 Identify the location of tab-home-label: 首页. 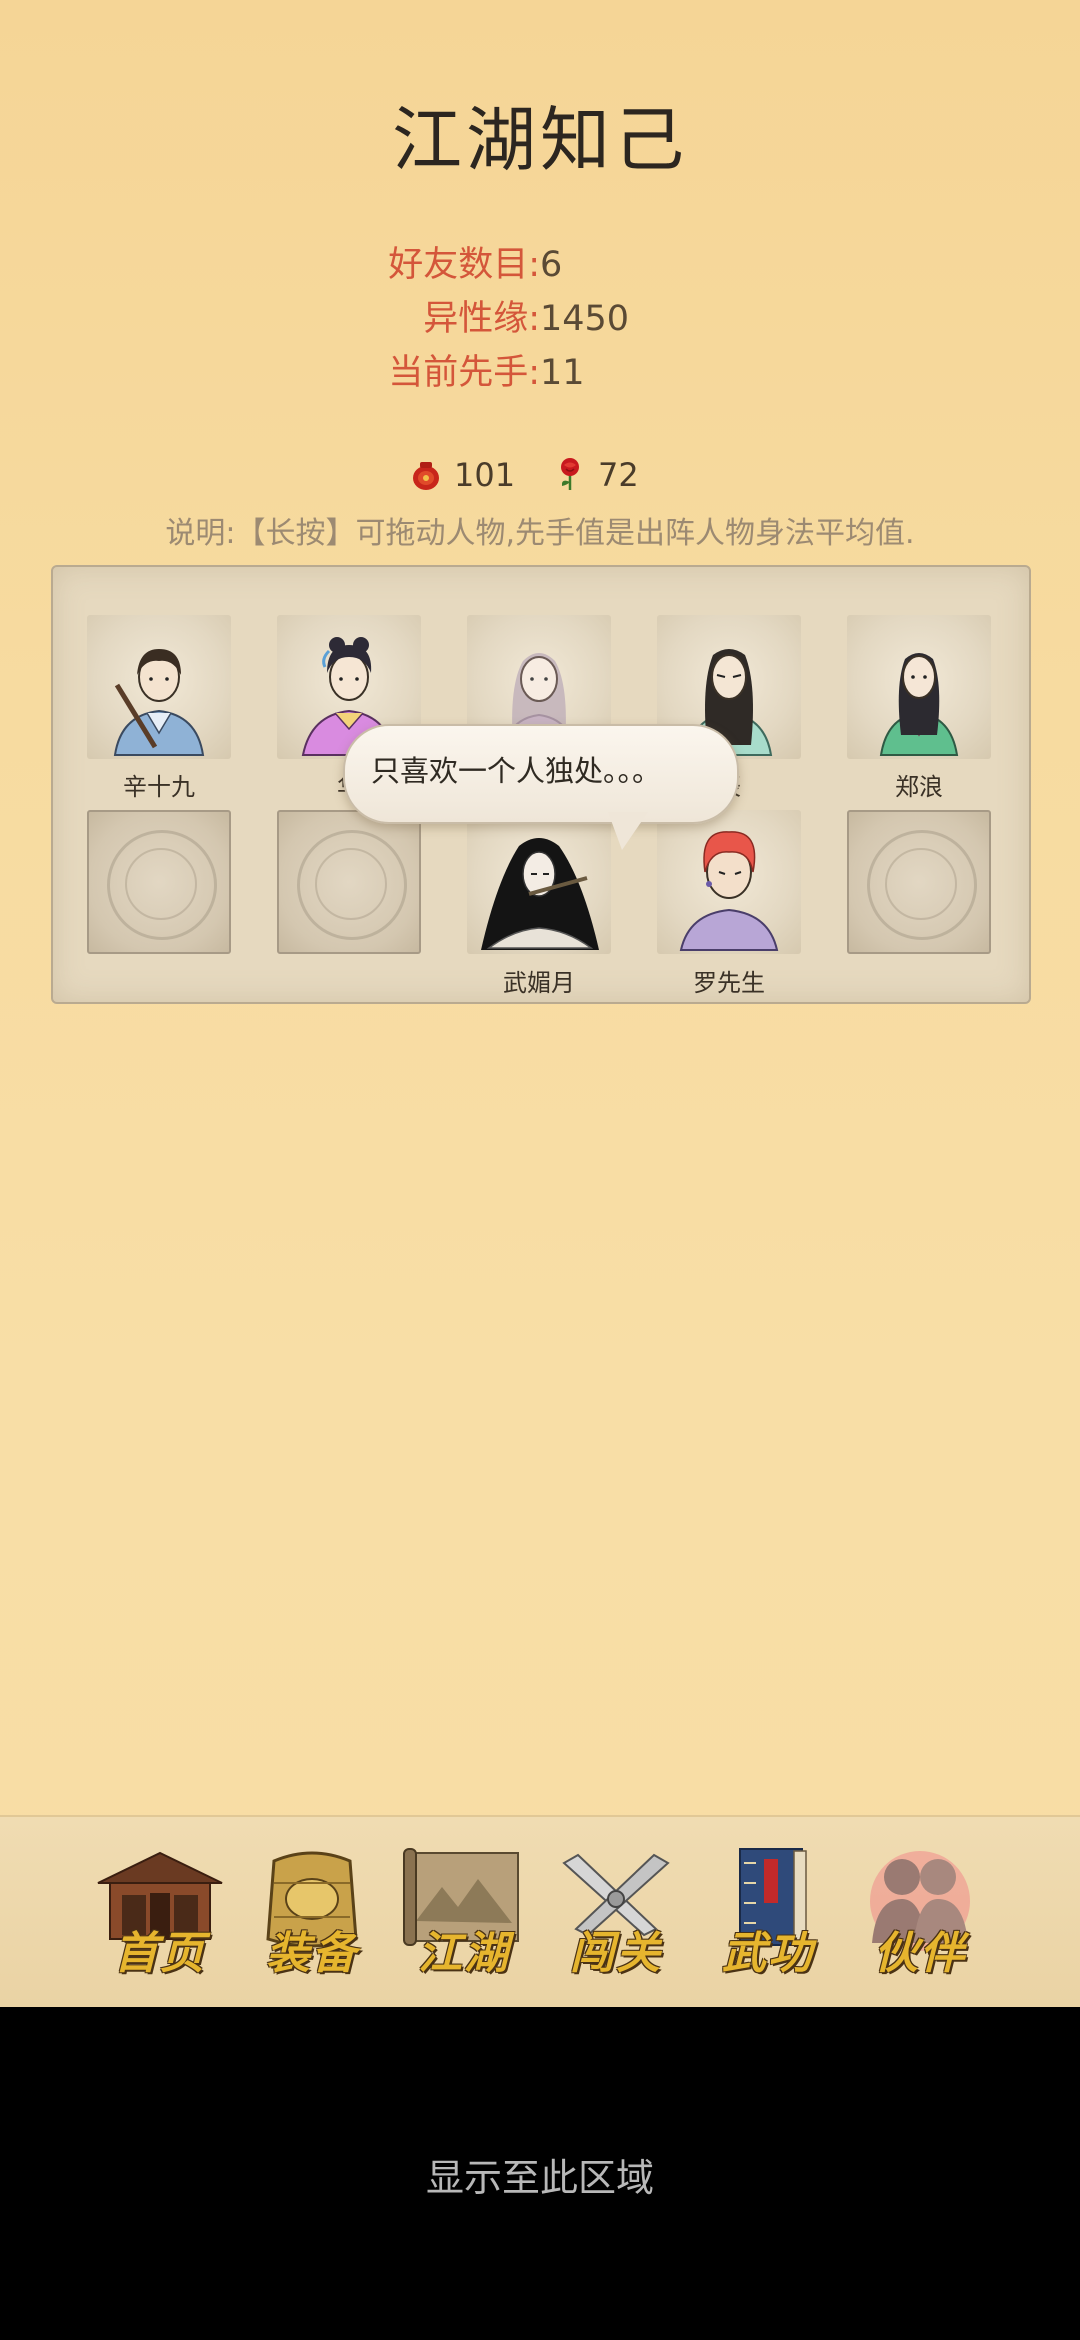
(160, 1953).